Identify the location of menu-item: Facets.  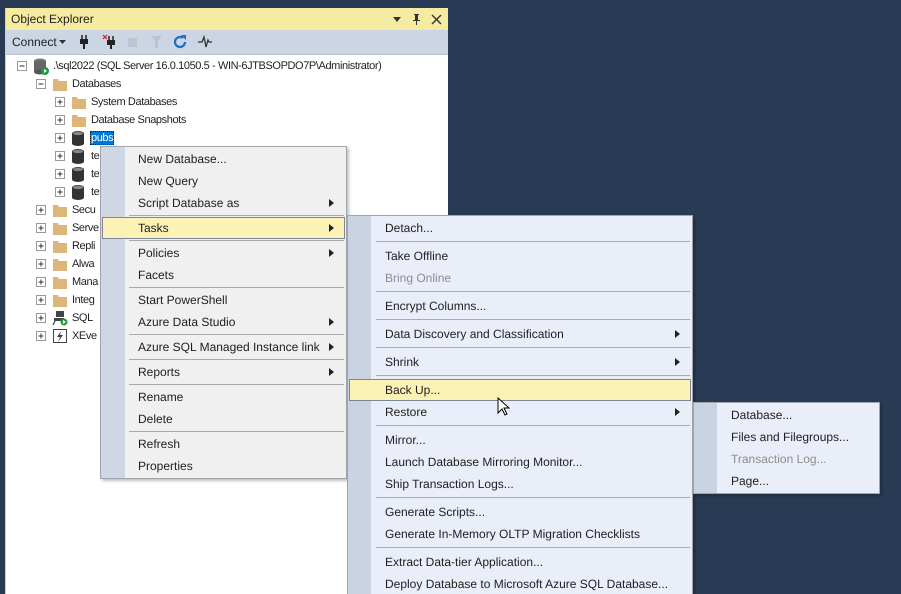
(223, 275).